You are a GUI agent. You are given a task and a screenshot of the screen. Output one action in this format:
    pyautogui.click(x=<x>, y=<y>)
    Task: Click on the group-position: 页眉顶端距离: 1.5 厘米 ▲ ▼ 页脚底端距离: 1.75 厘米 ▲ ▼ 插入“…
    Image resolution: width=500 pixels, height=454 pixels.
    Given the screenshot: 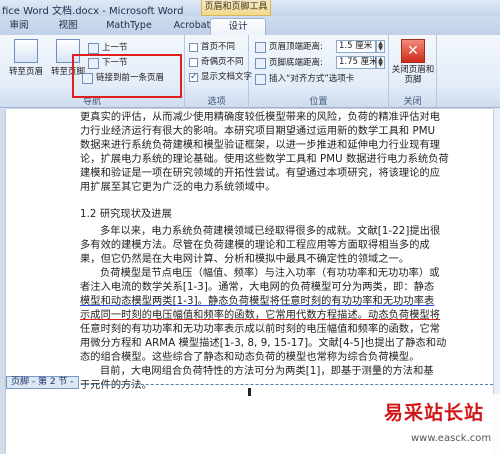 What is the action you would take?
    pyautogui.click(x=319, y=71)
    